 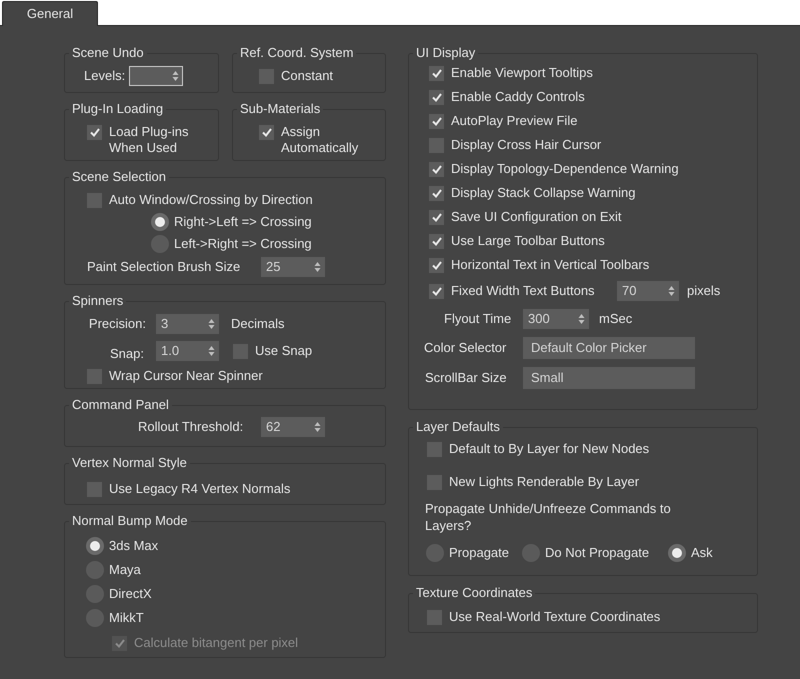 I want to click on group-title: Sub-Materials, so click(x=280, y=109).